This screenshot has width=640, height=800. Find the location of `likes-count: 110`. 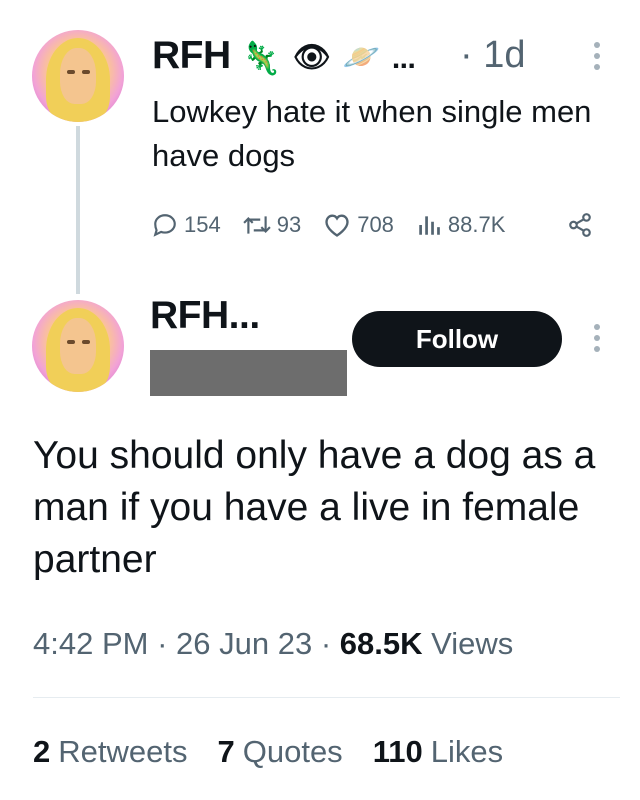

likes-count: 110 is located at coordinates (397, 751).